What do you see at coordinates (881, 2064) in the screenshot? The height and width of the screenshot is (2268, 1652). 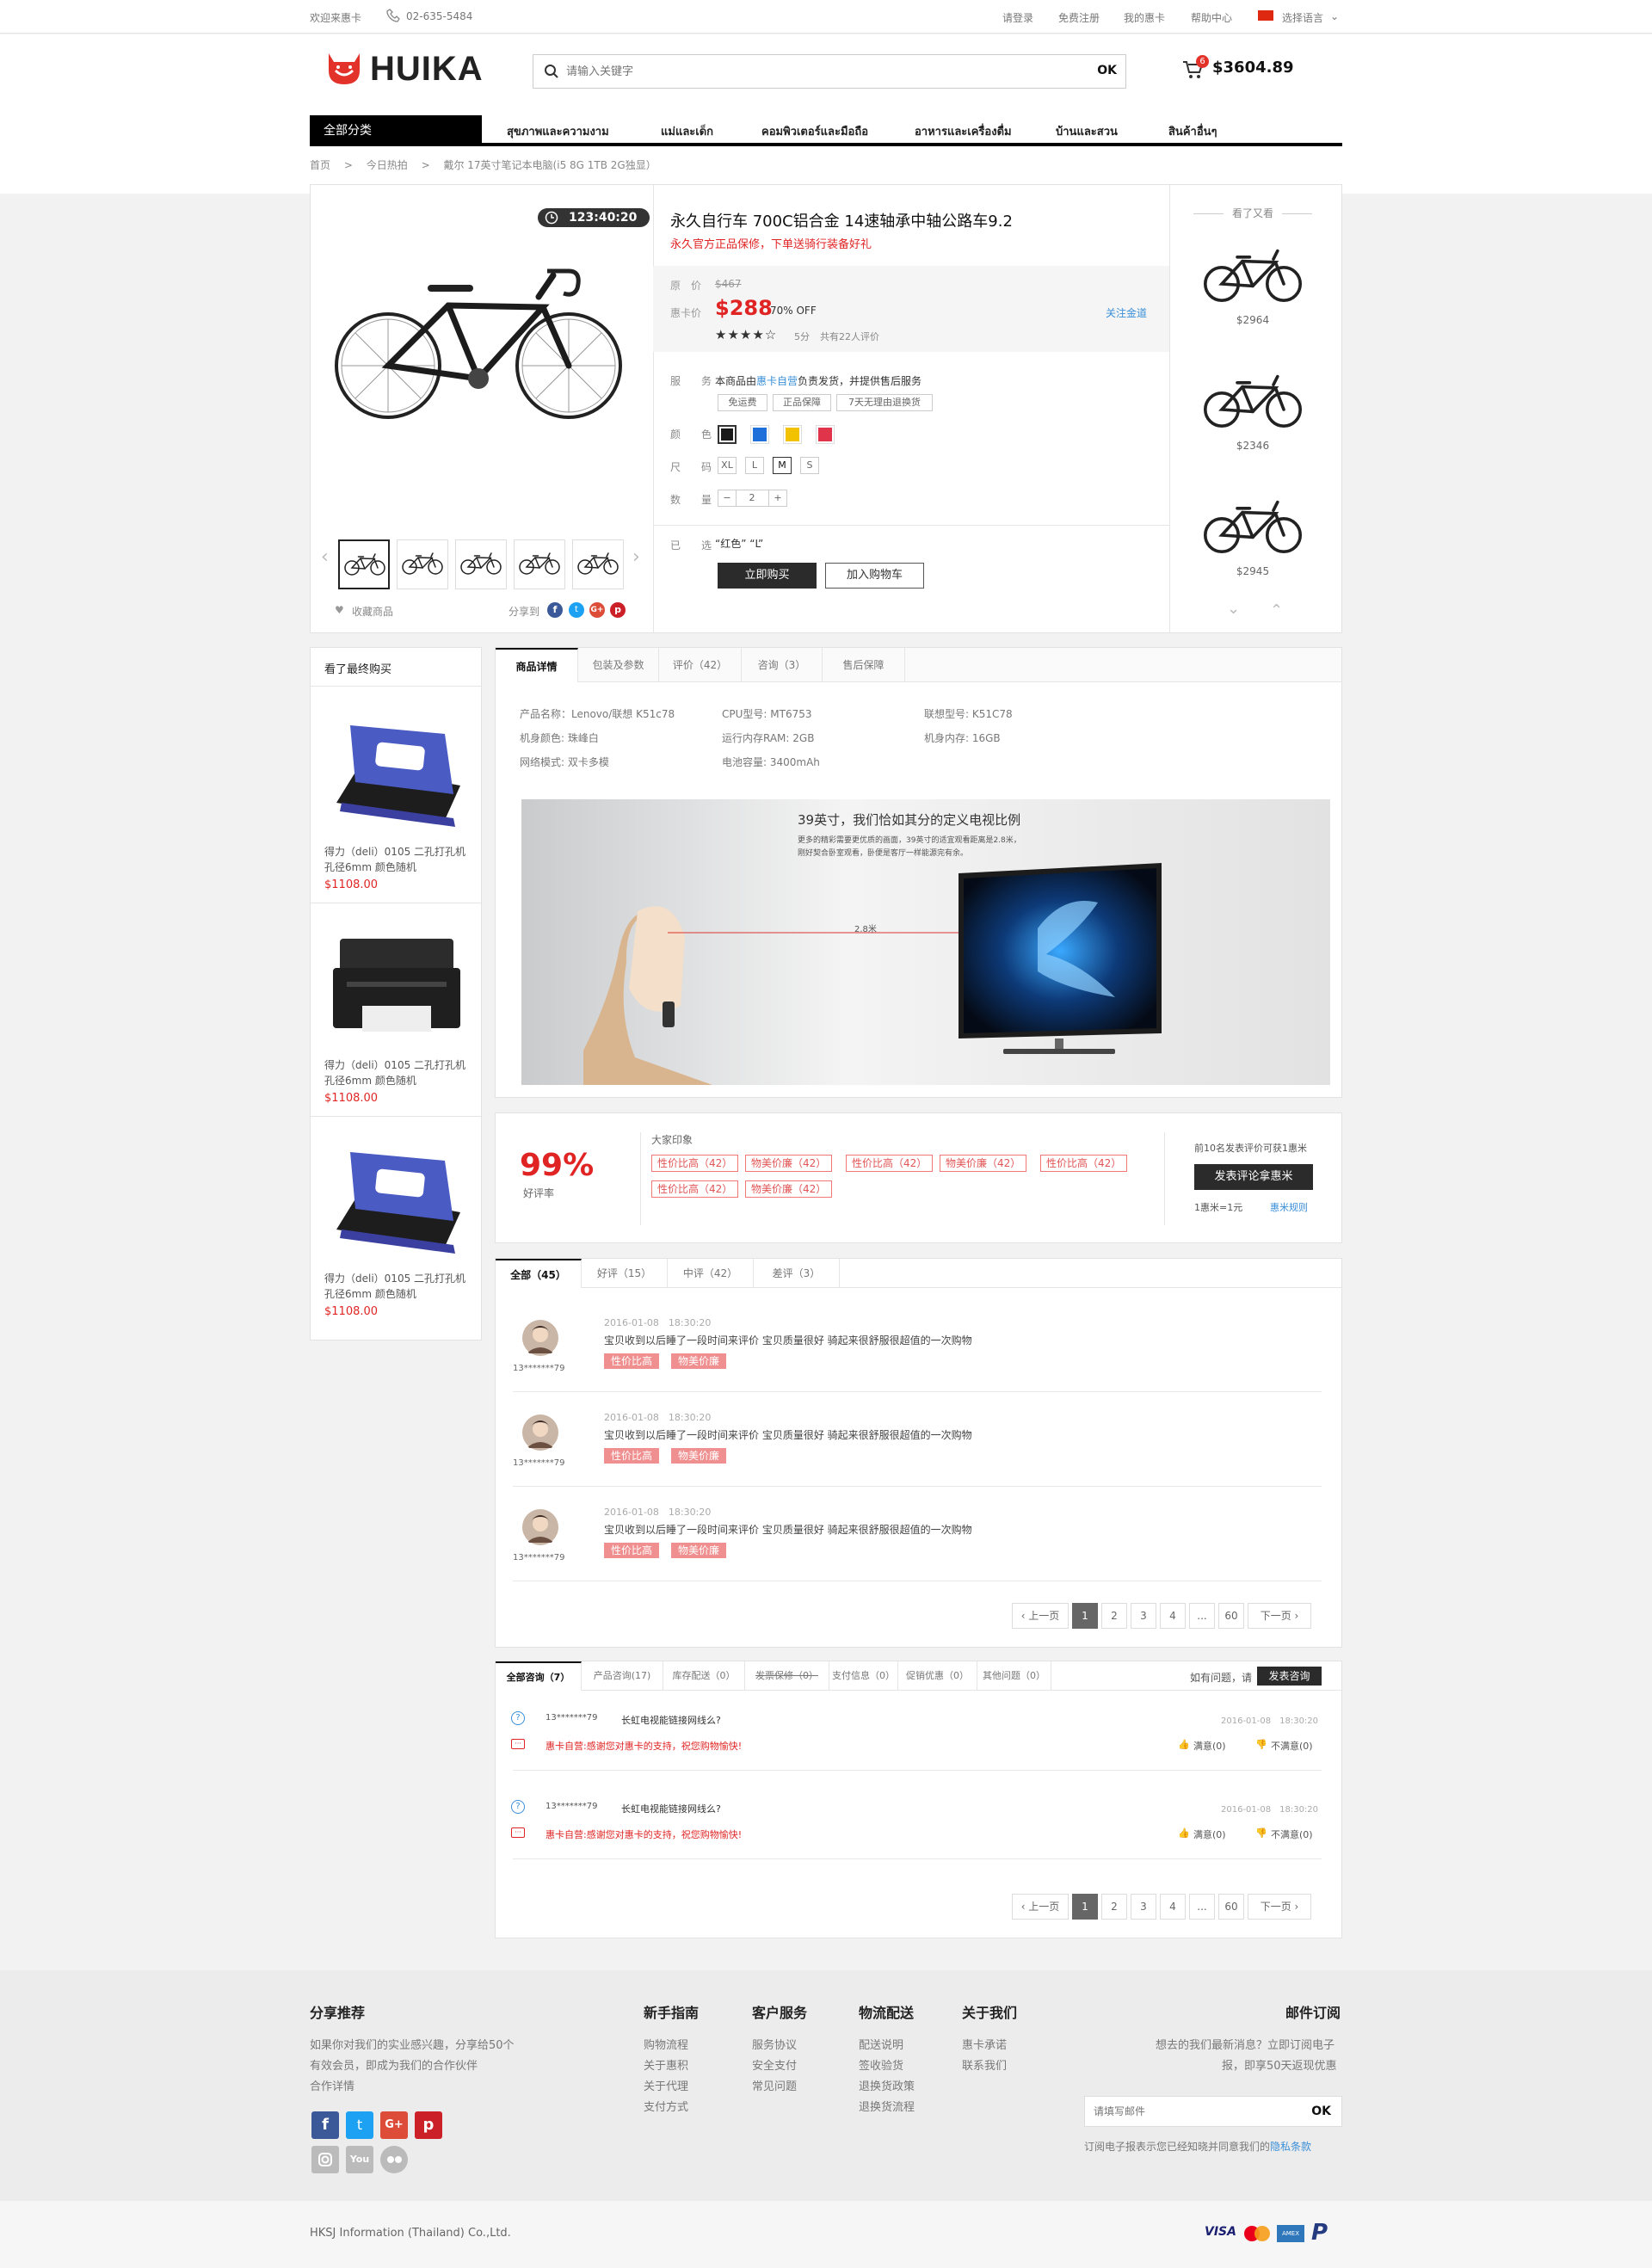 I see `footer-link: 签收验货` at bounding box center [881, 2064].